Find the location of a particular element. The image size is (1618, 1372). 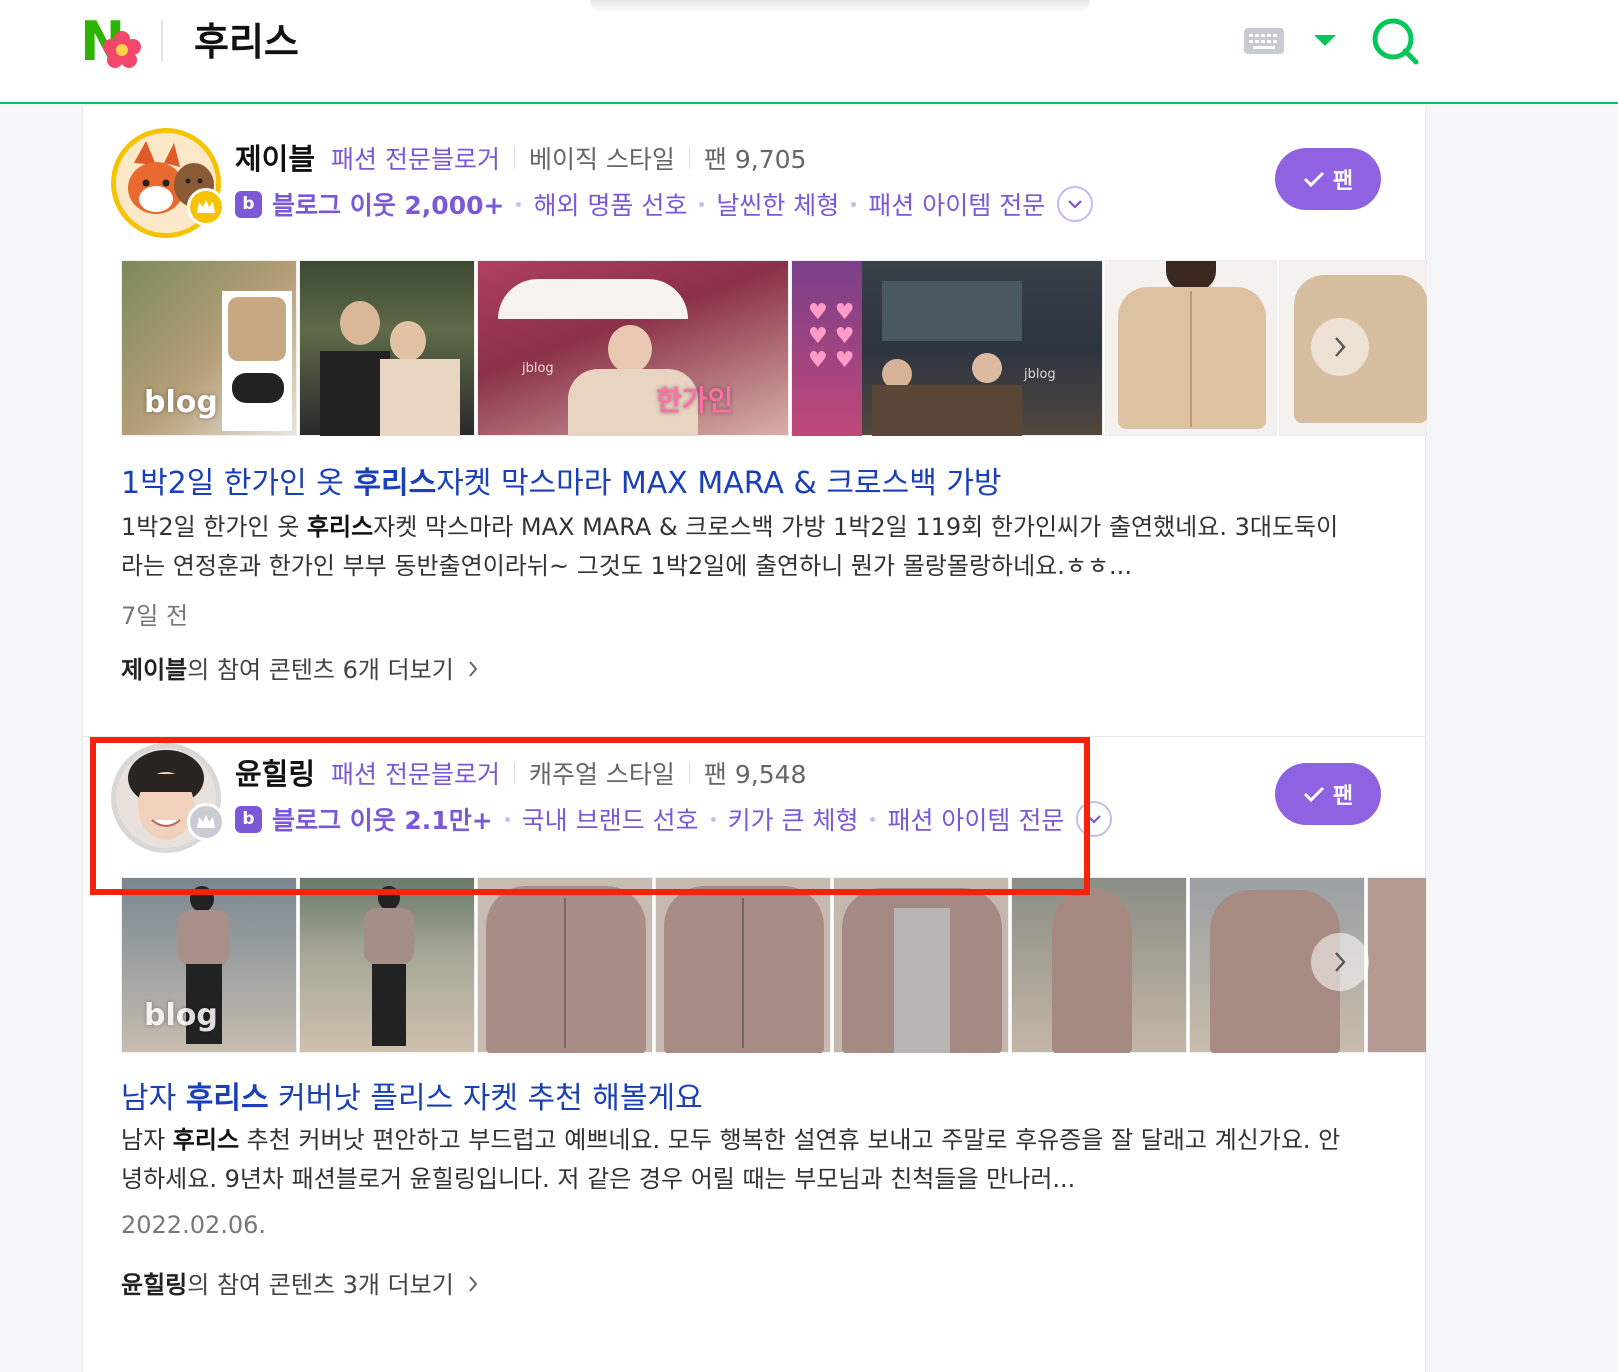

snippet-text: 1박2일 한가인 옷 is located at coordinates (214, 527).